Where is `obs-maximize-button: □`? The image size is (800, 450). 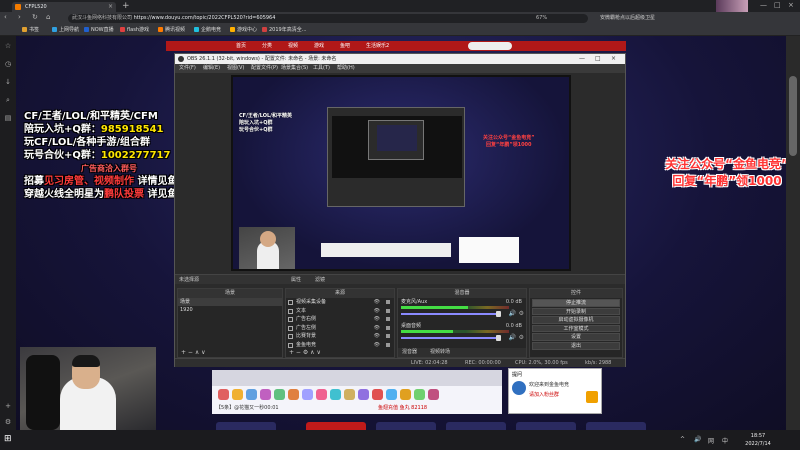
obs-maximize-button: □ is located at coordinates (598, 59).